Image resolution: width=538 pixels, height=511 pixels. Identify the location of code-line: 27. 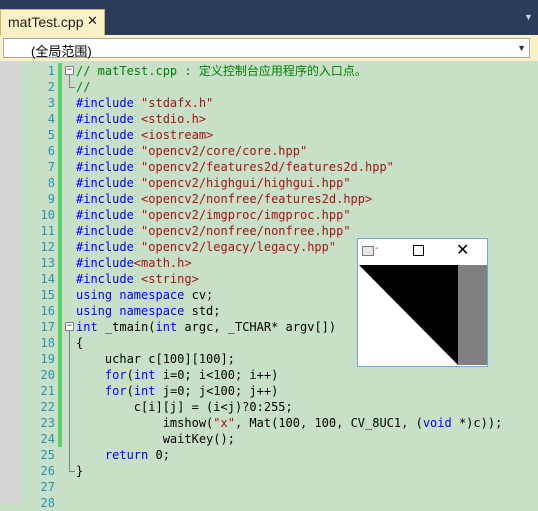
(280, 487).